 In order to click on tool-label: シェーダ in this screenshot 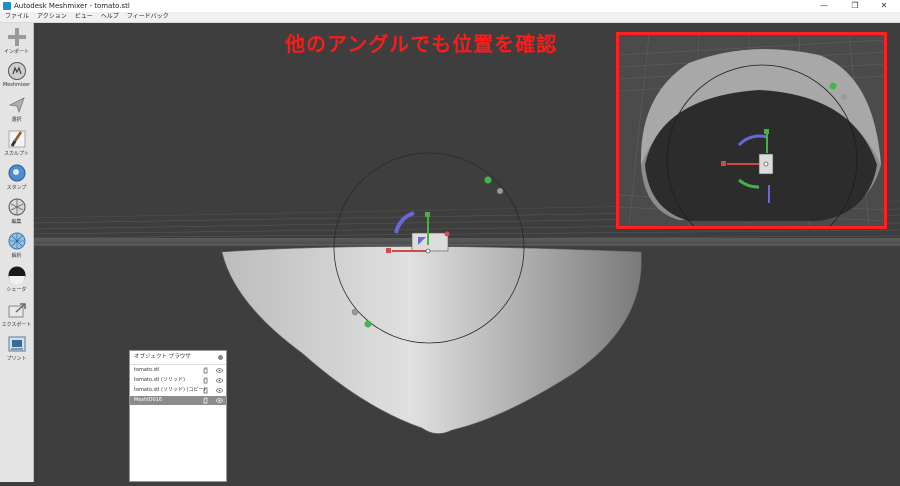, I will do `click(16, 290)`.